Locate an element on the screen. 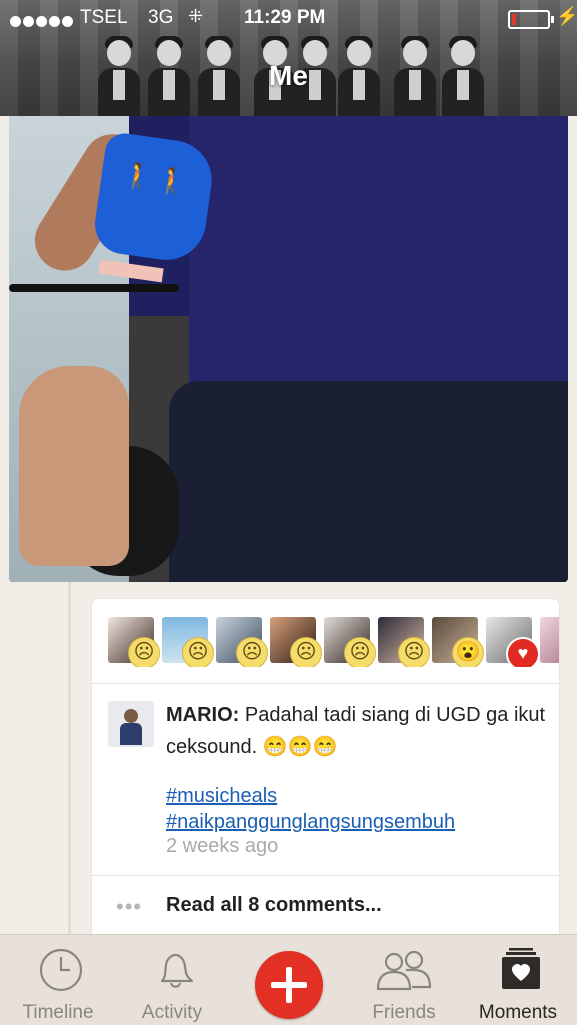 The height and width of the screenshot is (1025, 577). plus-icon-stroke is located at coordinates (289, 985).